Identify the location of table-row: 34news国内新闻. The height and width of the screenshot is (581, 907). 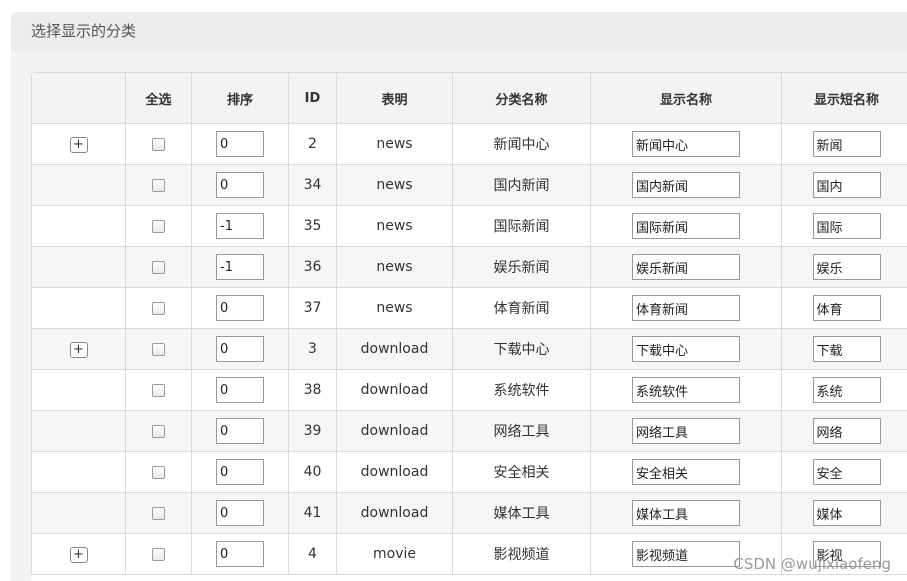
(469, 185).